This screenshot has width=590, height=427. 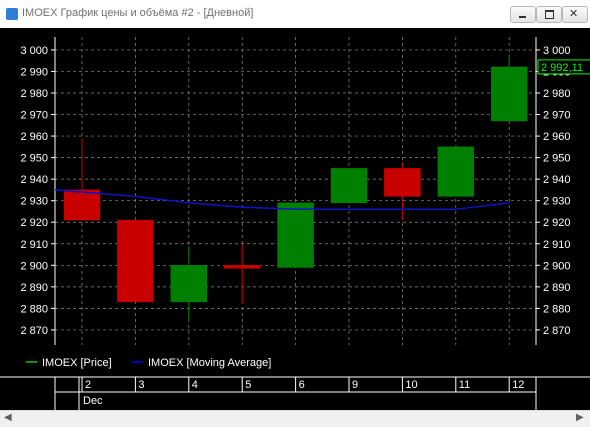 I want to click on x-tick-label: 3, so click(x=141, y=385).